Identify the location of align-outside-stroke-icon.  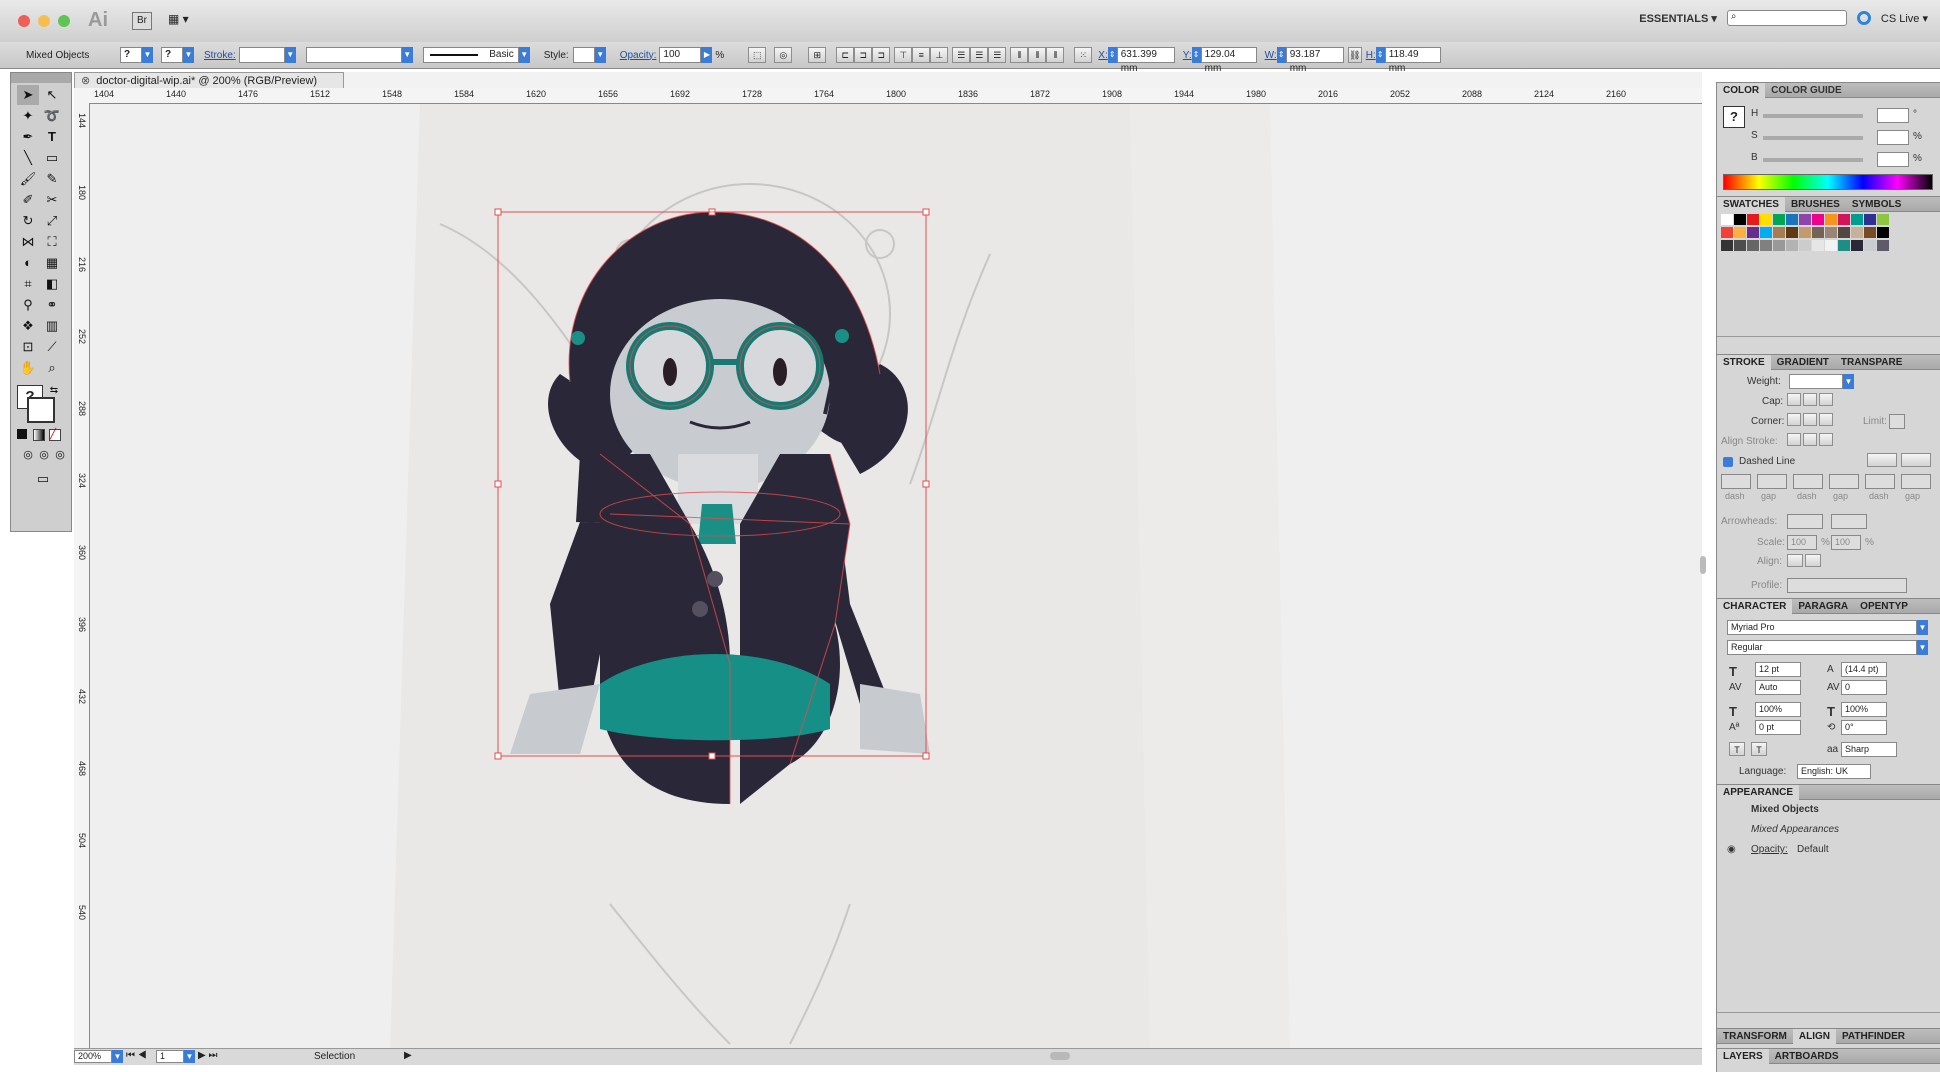
(1826, 439).